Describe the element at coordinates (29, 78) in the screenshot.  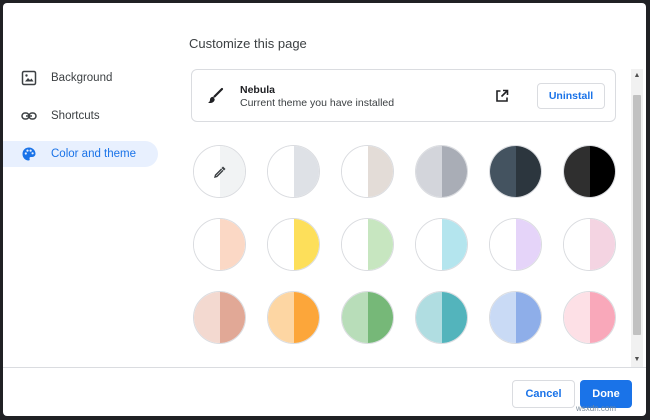
I see `image-icon` at that location.